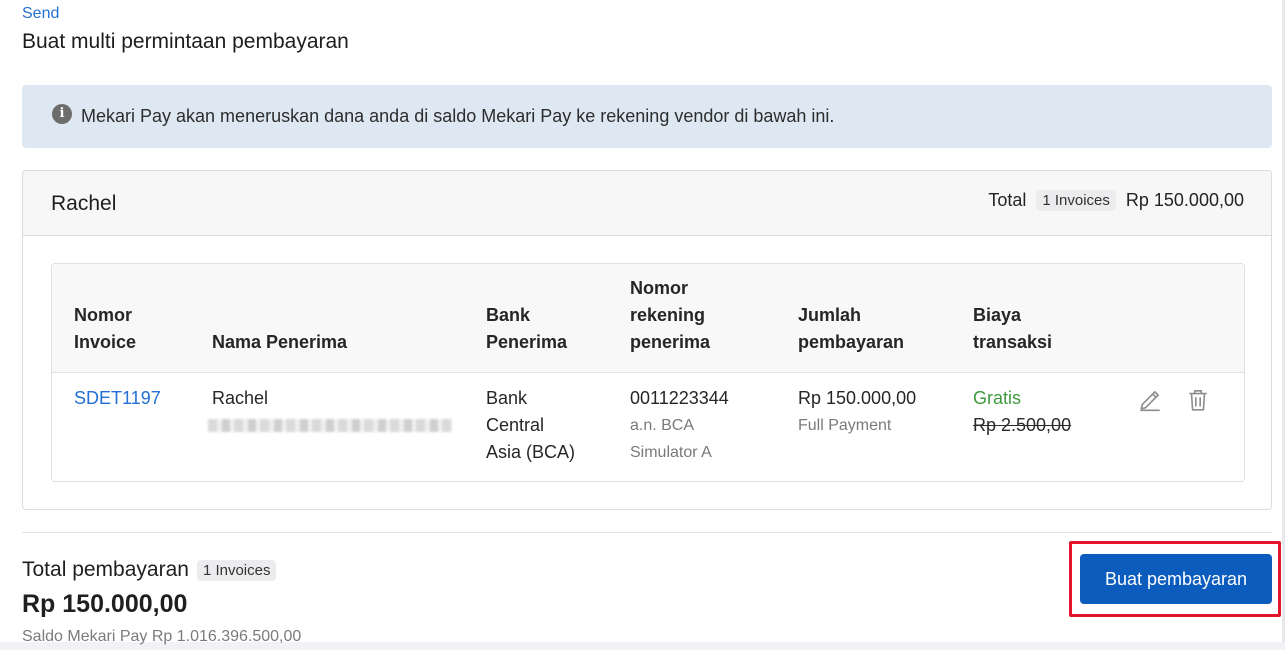 The height and width of the screenshot is (650, 1285). I want to click on transaction-fee-cell: Gratis Rp 2.500,00, so click(1022, 412).